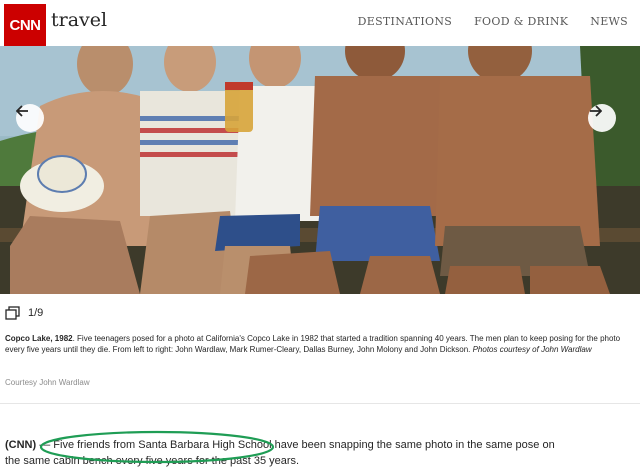 This screenshot has width=640, height=472. What do you see at coordinates (532, 349) in the screenshot?
I see `caption-courtesy: Photos courtesy of John Wardlaw` at bounding box center [532, 349].